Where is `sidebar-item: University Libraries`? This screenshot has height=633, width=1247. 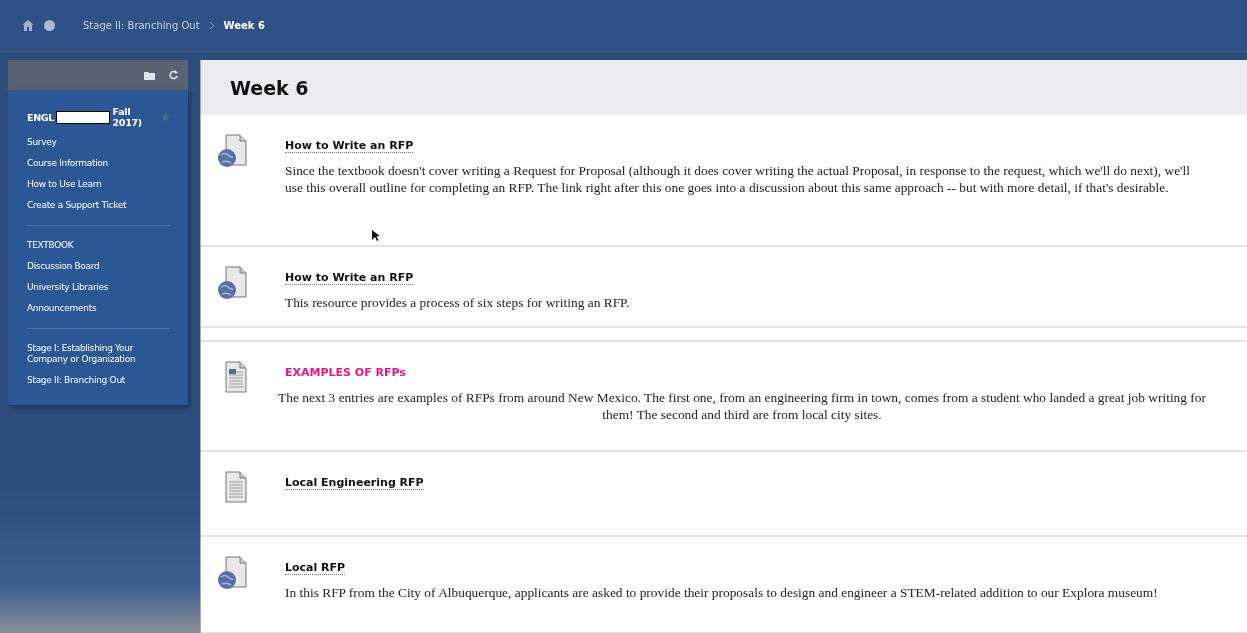
sidebar-item: University Libraries is located at coordinates (98, 287).